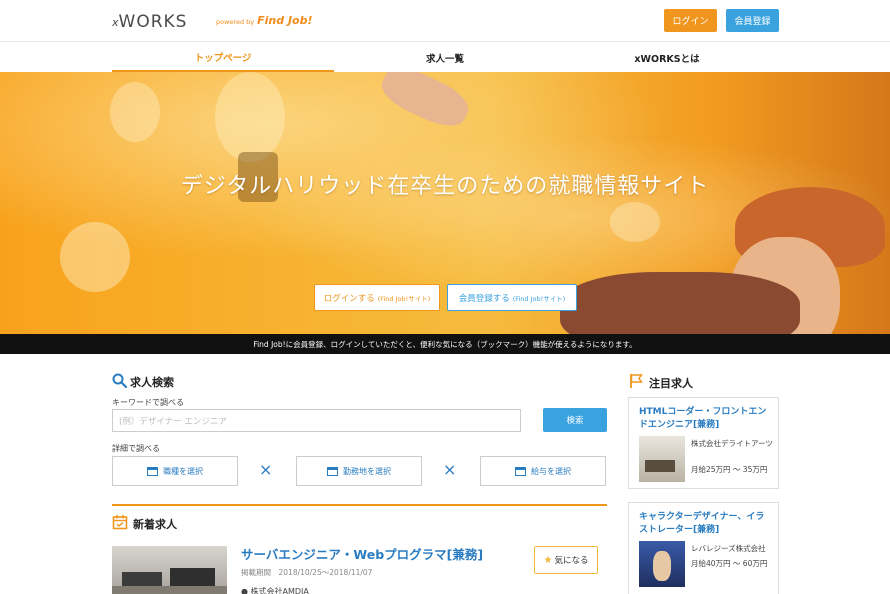 Image resolution: width=890 pixels, height=594 pixels. What do you see at coordinates (728, 548) in the screenshot?
I see `featured-job-company: レバレジーズ株式会社` at bounding box center [728, 548].